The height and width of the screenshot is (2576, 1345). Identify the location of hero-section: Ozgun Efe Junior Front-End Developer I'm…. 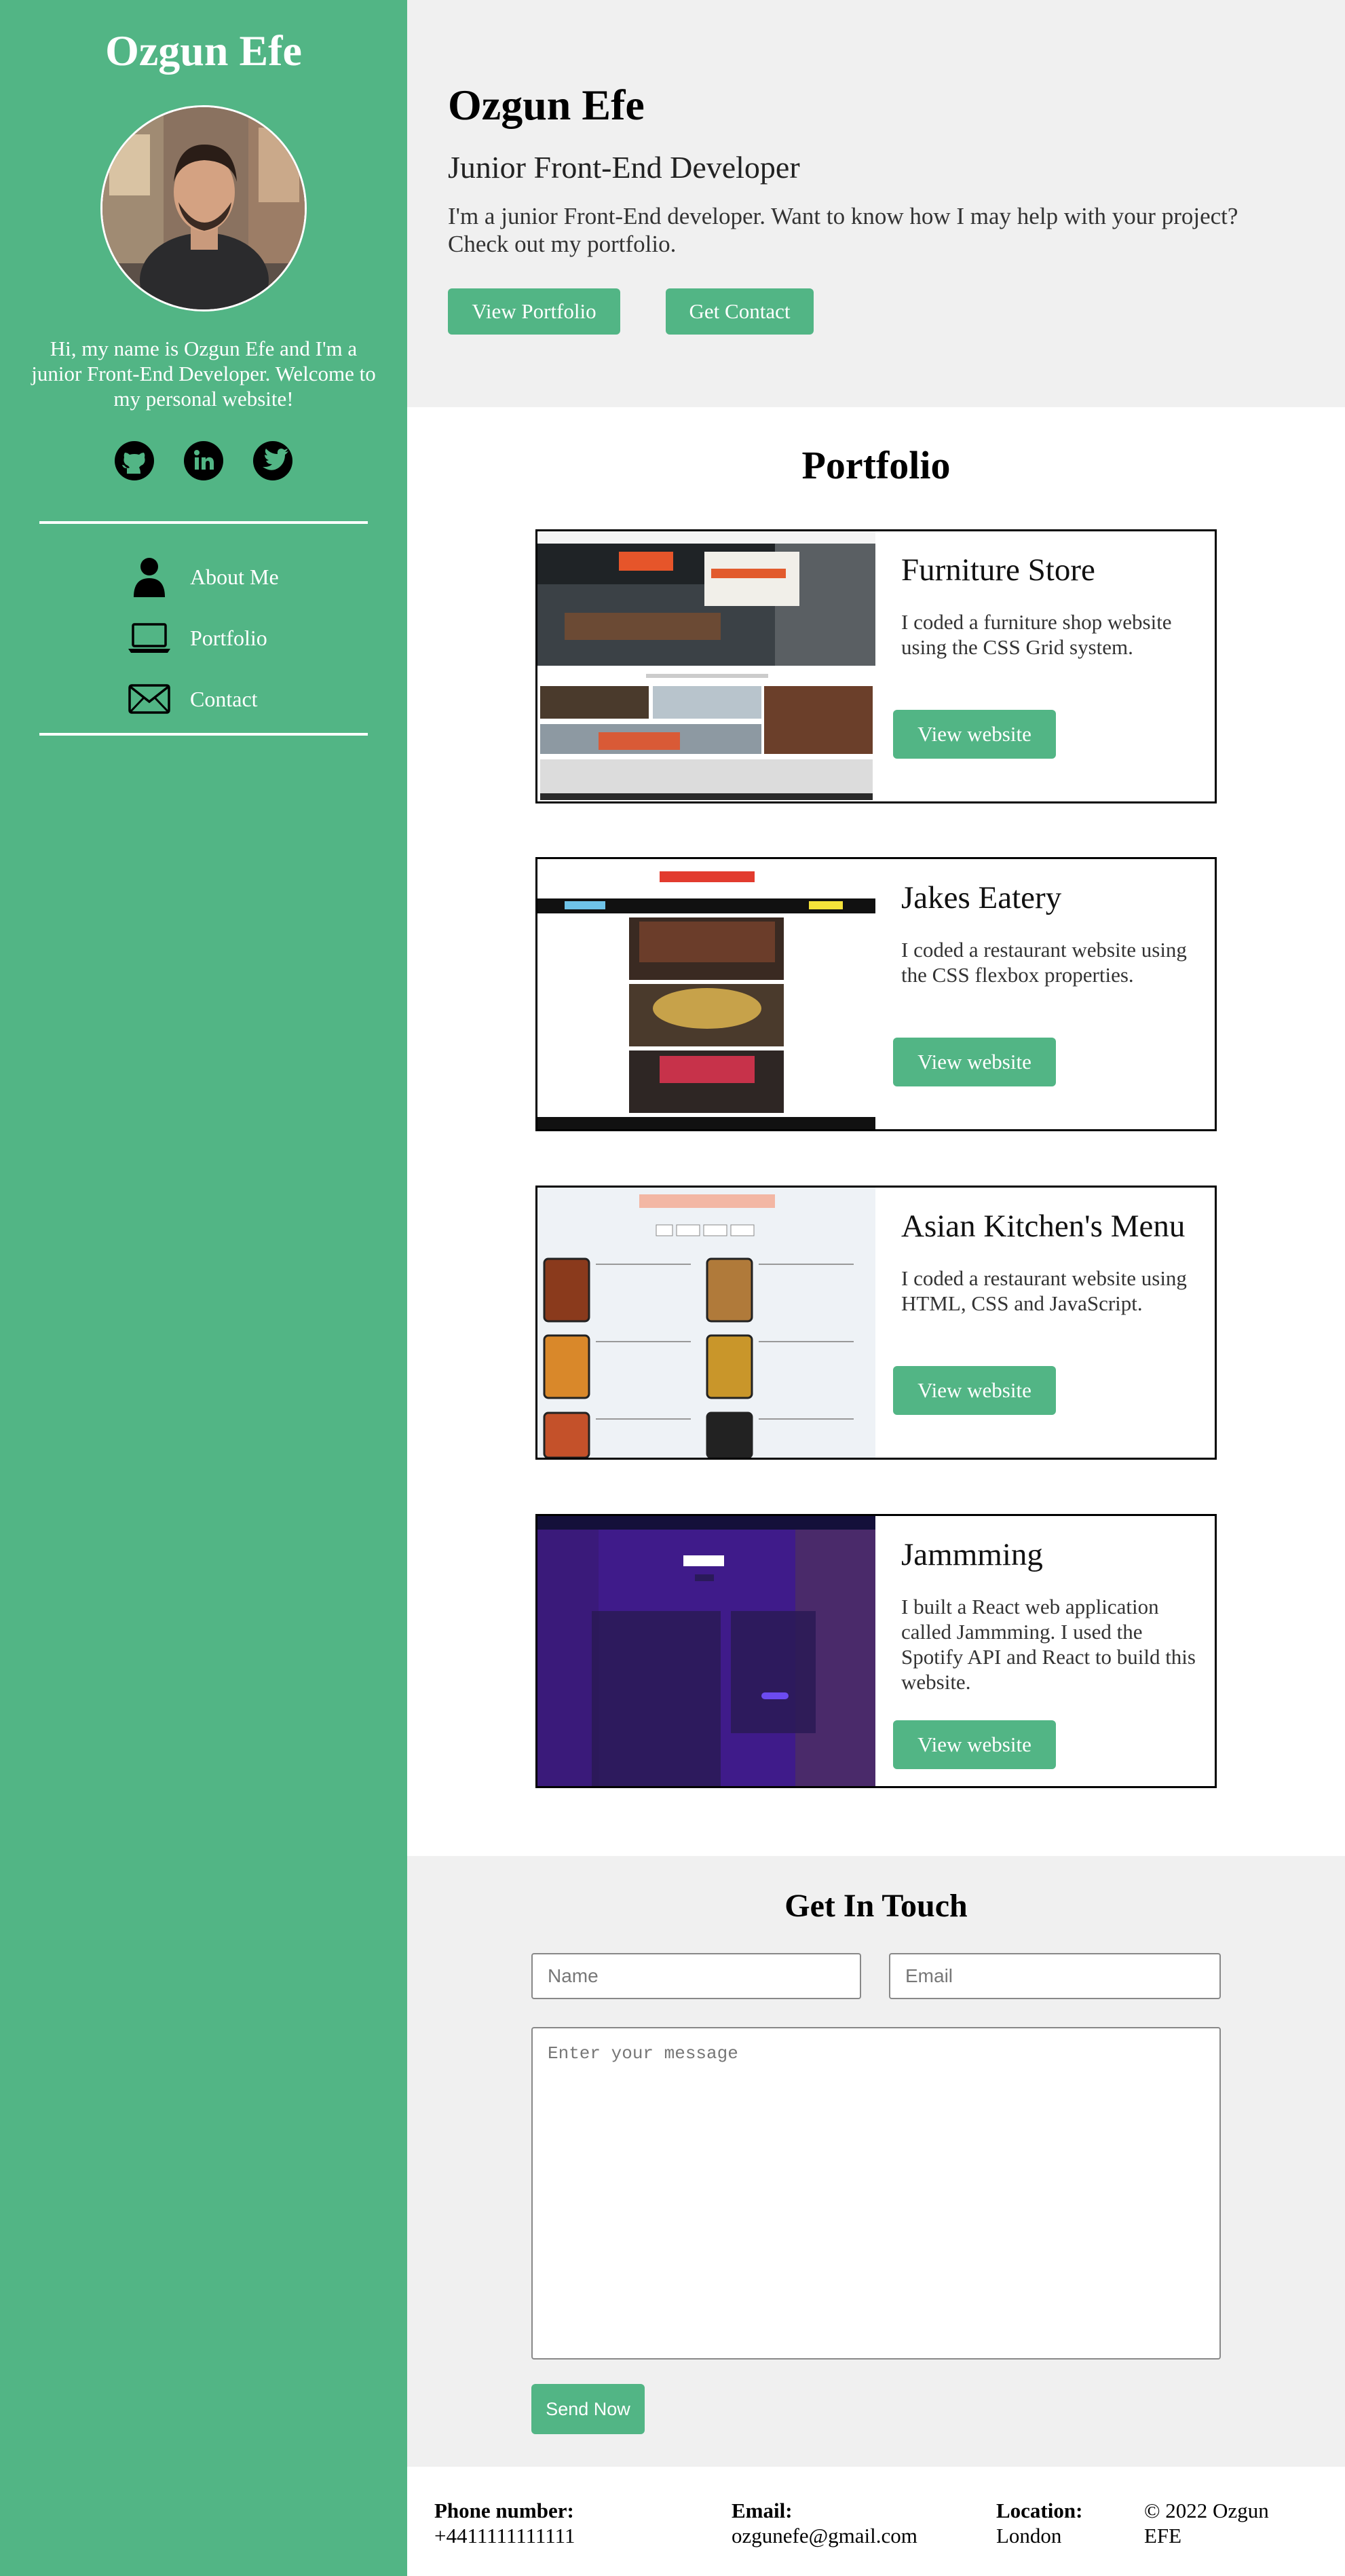
(876, 203).